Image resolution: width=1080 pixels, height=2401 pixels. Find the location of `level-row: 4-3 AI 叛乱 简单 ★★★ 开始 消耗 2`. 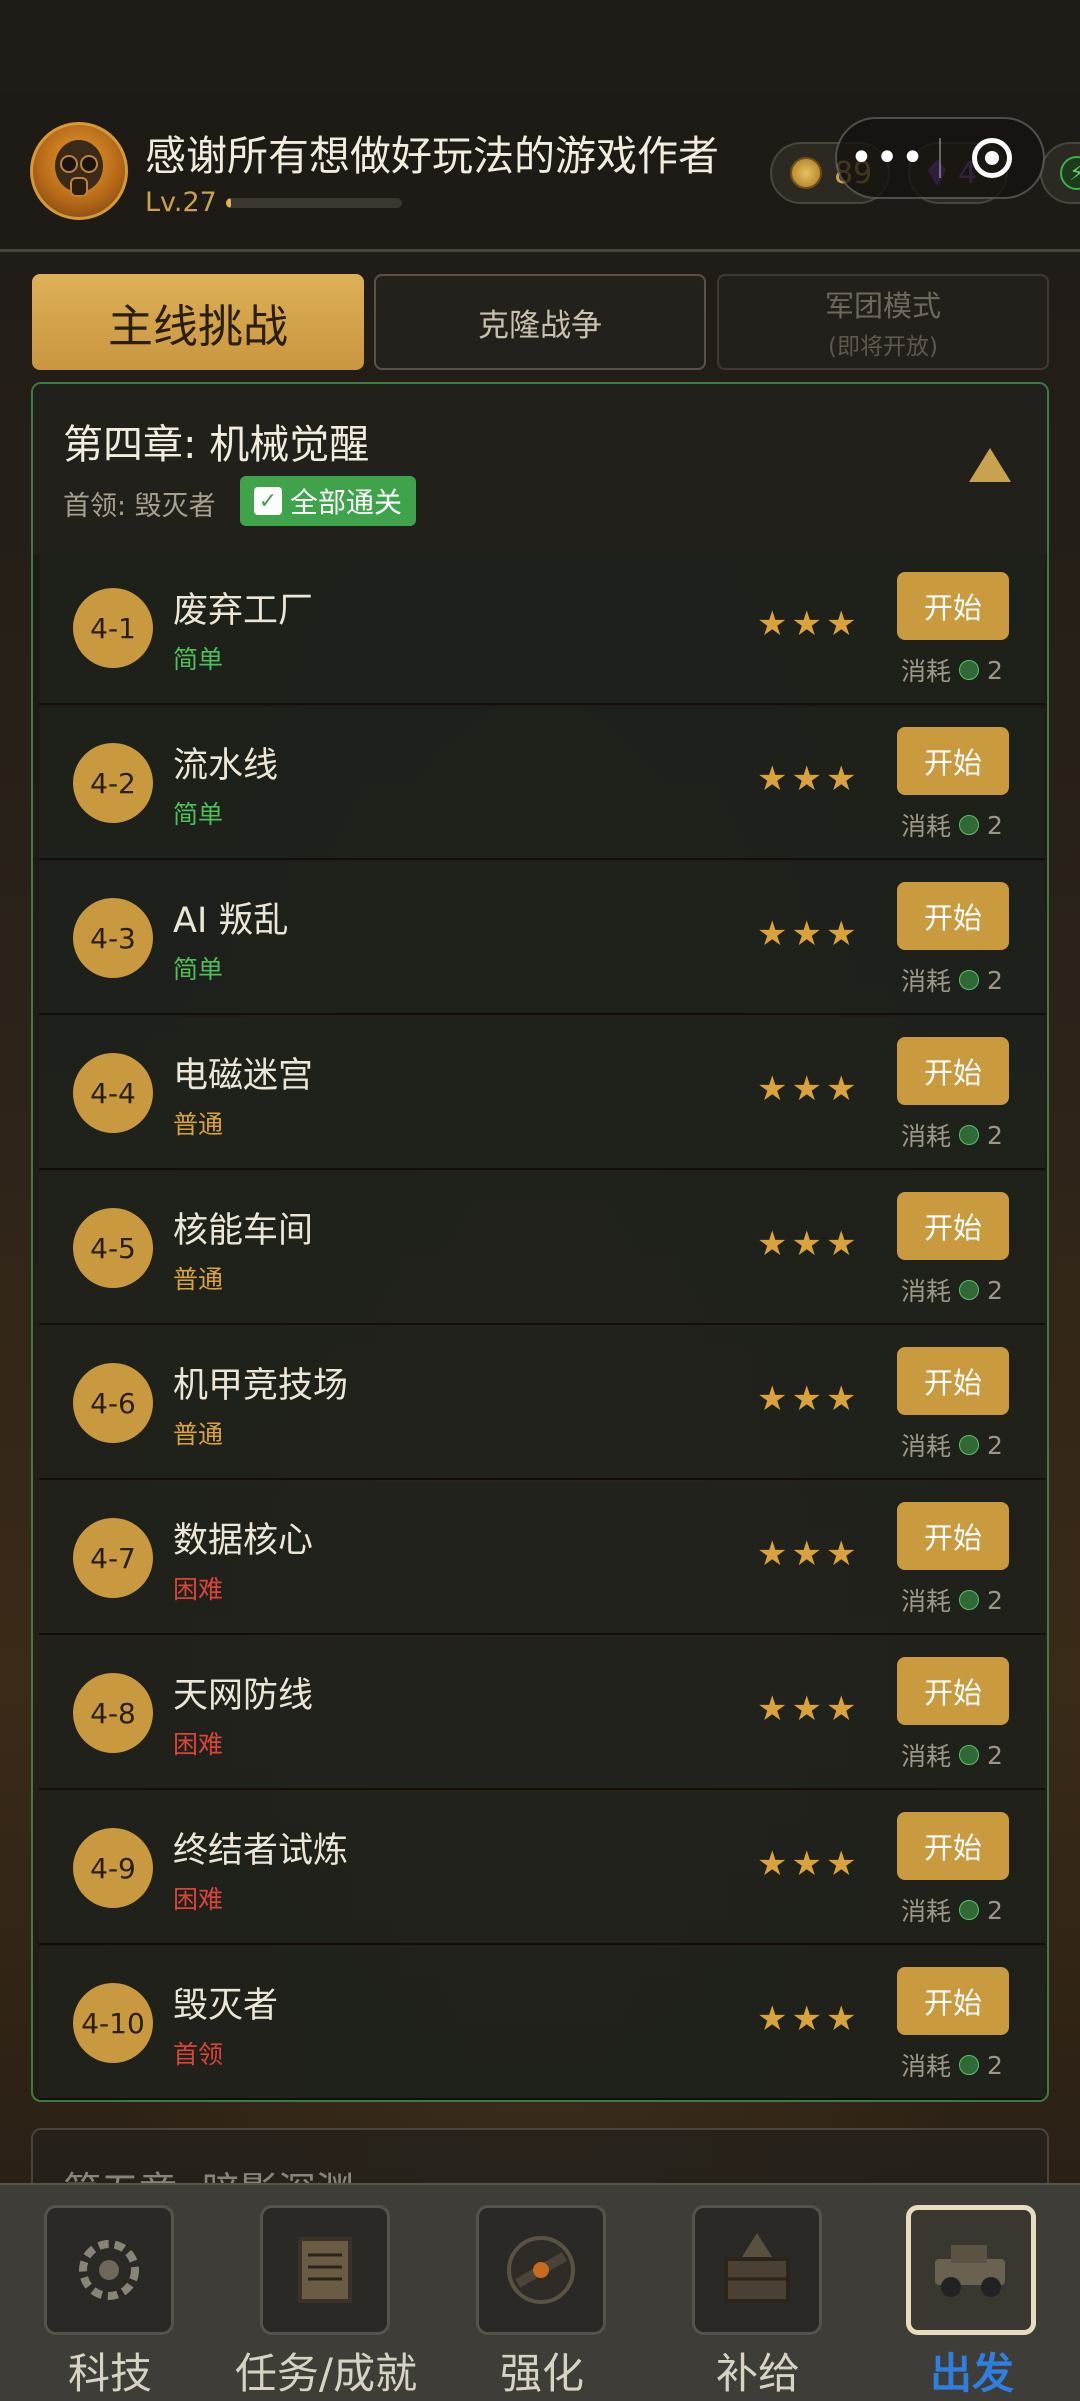

level-row: 4-3 AI 叛乱 简单 ★★★ 开始 消耗 2 is located at coordinates (542, 938).